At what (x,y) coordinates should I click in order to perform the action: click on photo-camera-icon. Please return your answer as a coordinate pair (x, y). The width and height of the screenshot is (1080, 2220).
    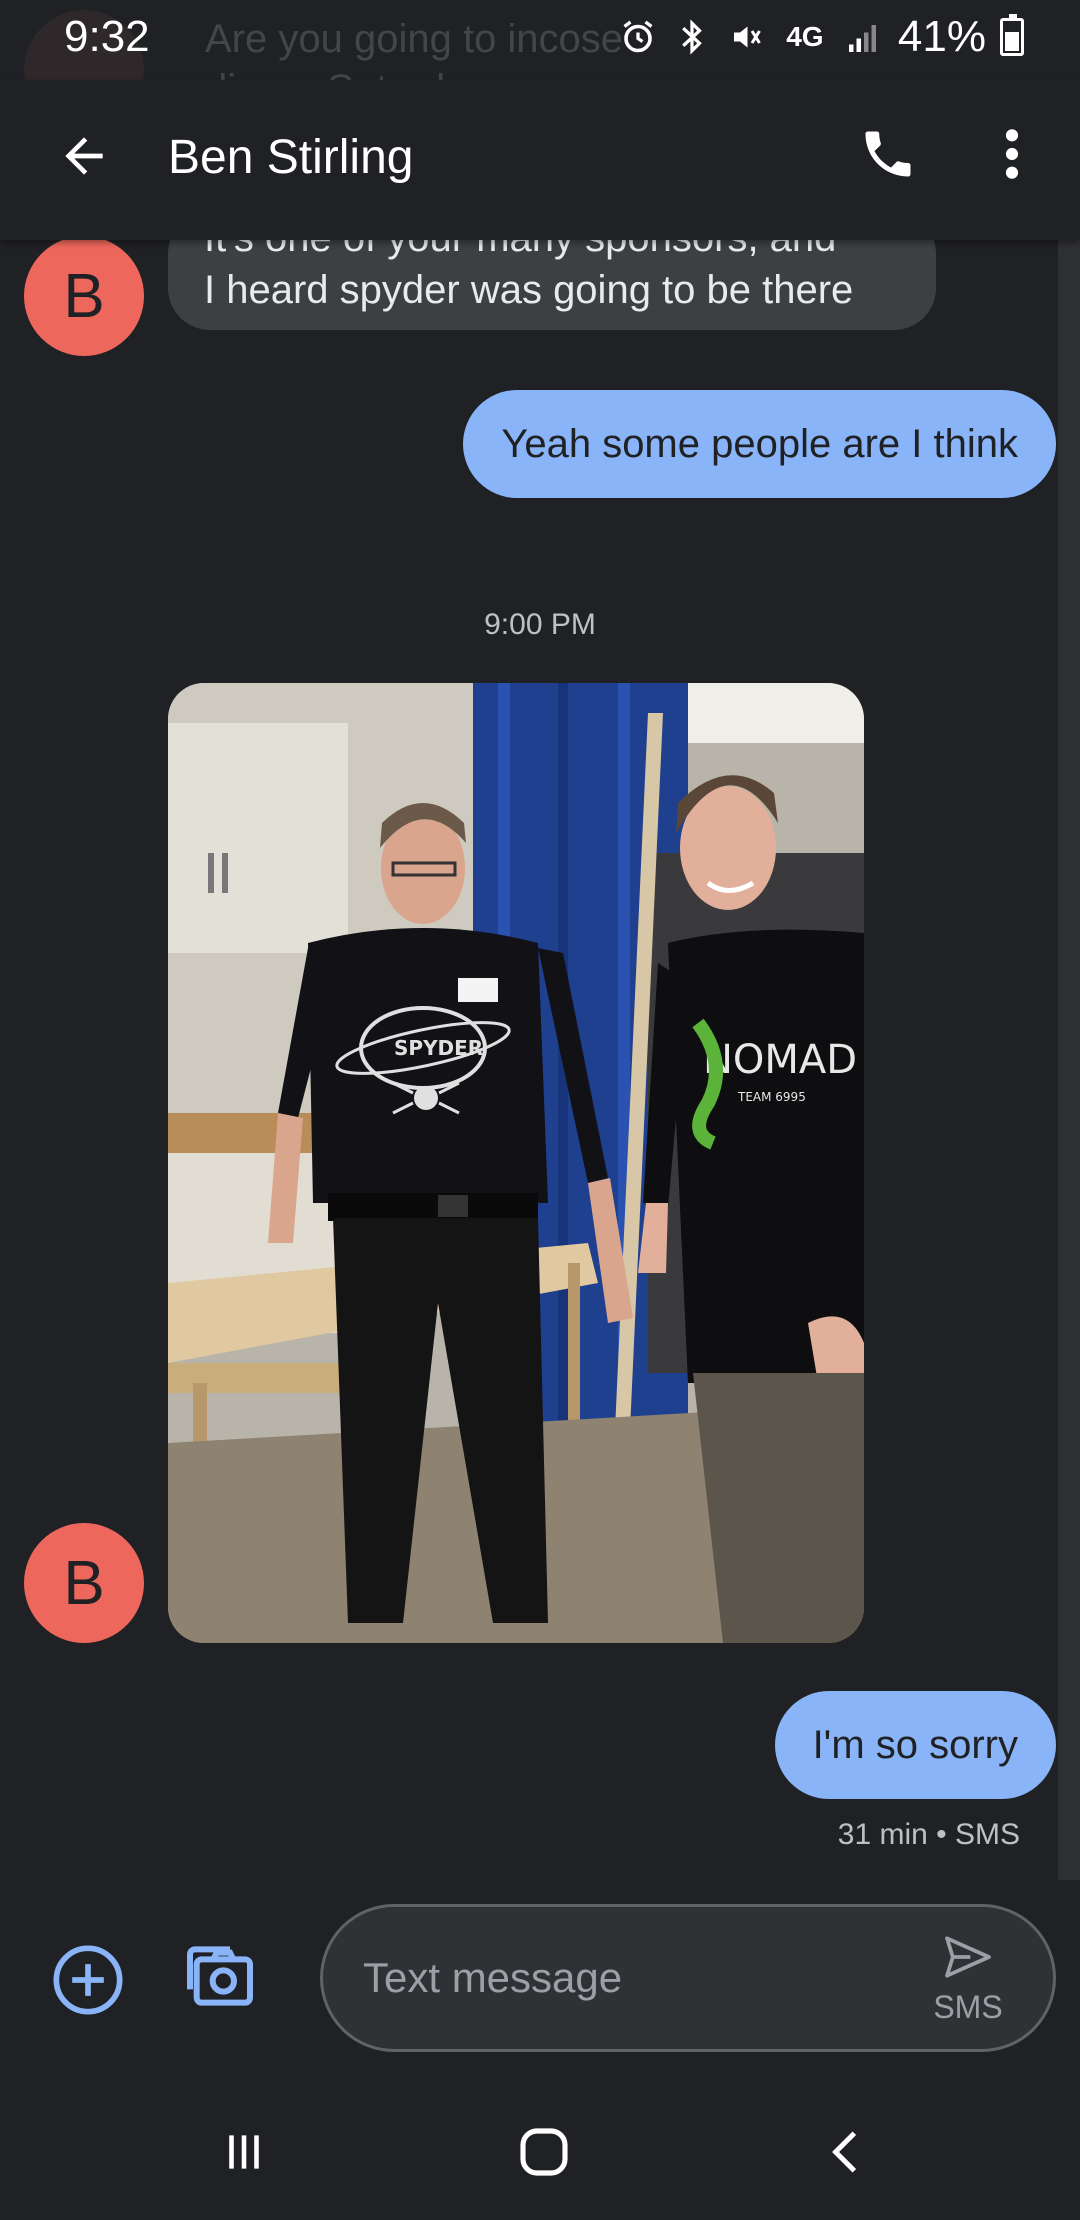
    Looking at the image, I should click on (220, 1976).